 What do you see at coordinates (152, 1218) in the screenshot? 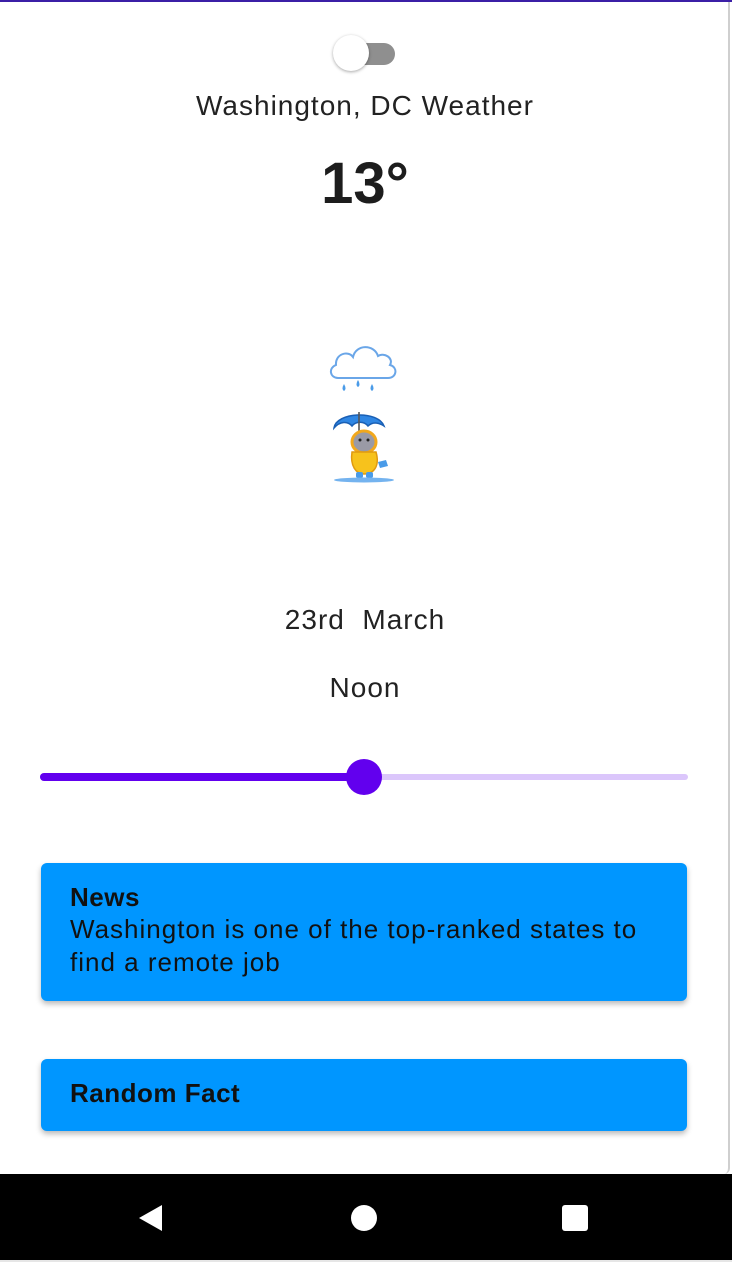
I see `back-triangle-icon` at bounding box center [152, 1218].